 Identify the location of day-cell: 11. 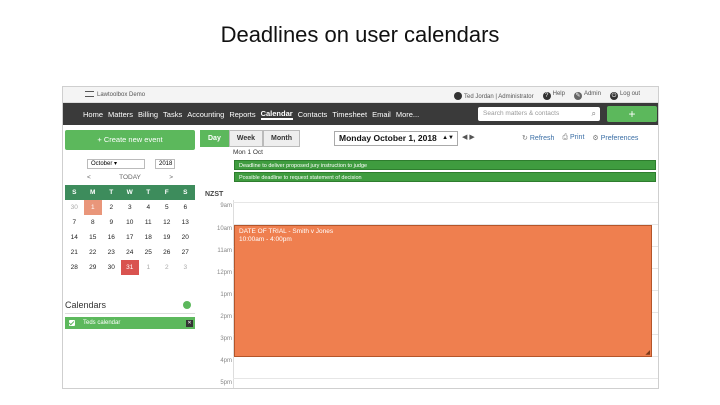
(148, 222).